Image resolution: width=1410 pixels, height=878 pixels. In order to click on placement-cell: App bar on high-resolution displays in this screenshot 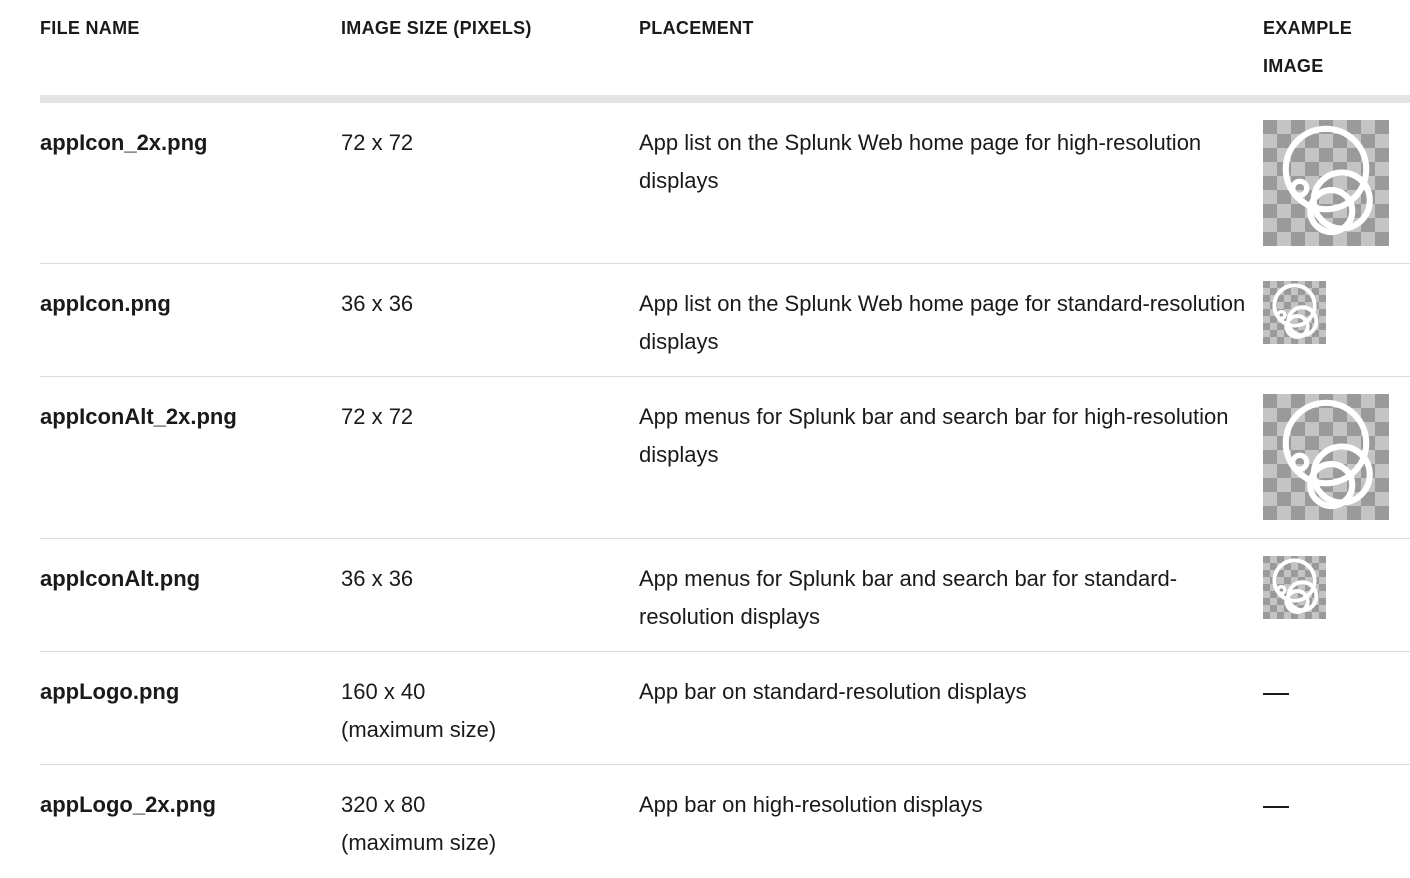, I will do `click(811, 804)`.